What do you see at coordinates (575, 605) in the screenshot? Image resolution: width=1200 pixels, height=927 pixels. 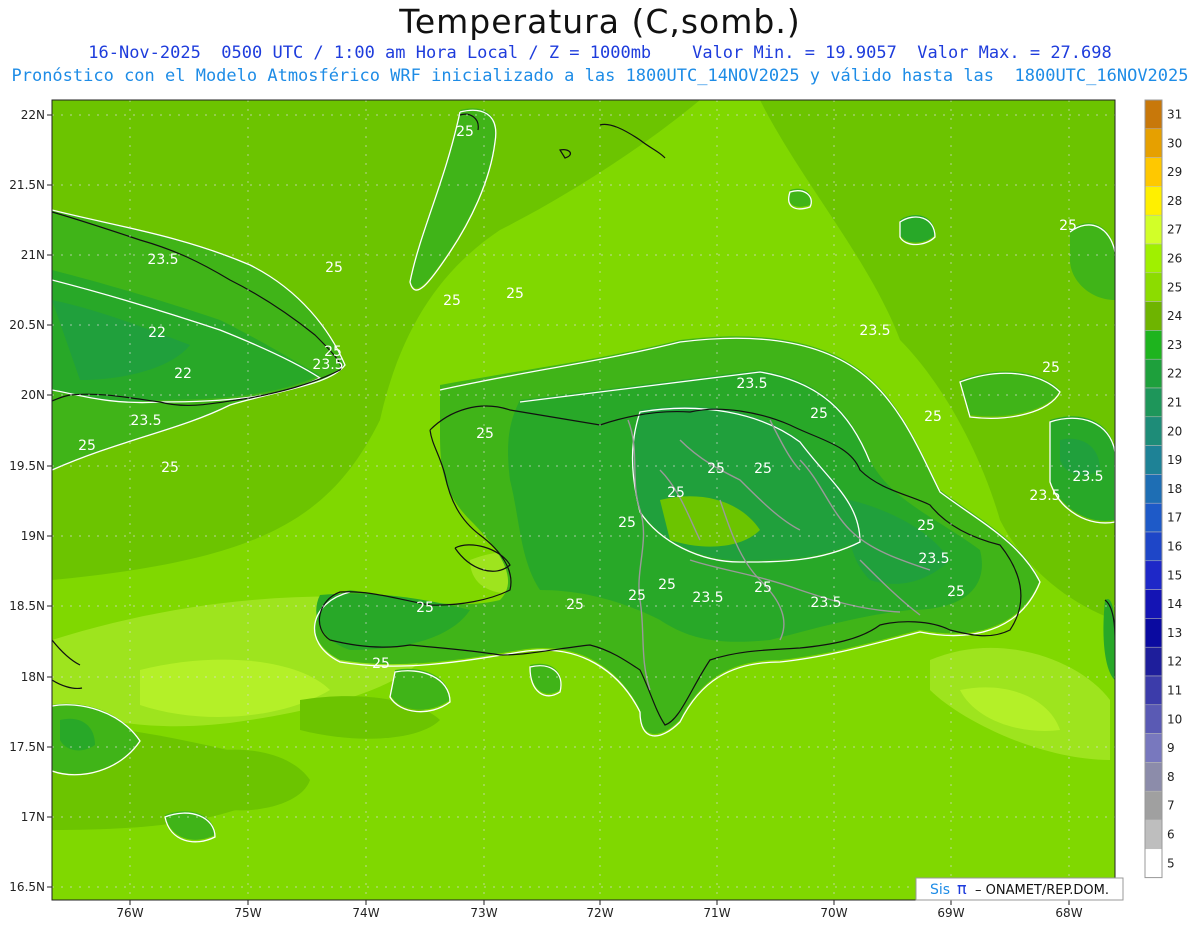 I see `contour-label-31: 25` at bounding box center [575, 605].